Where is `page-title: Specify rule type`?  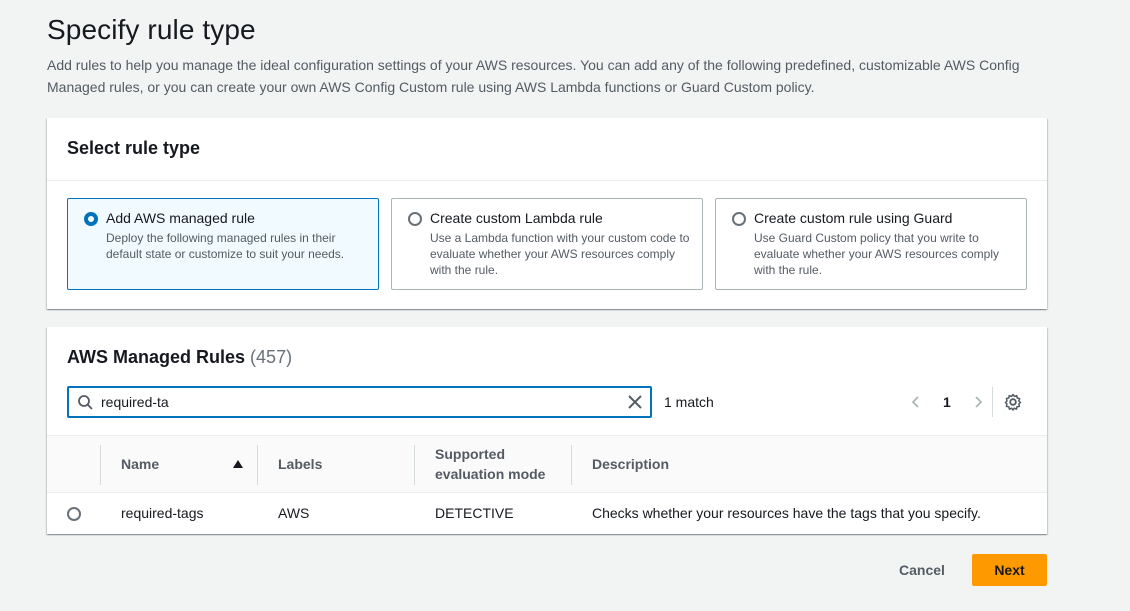
page-title: Specify rule type is located at coordinates (151, 29).